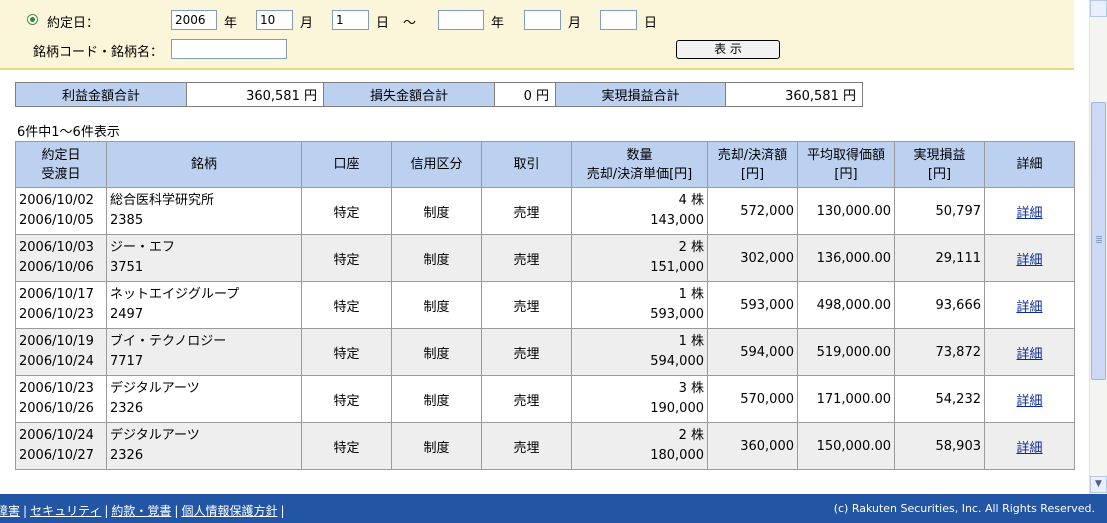  Describe the element at coordinates (846, 164) in the screenshot. I see `header-avg: 平均取得価額 [円]` at that location.